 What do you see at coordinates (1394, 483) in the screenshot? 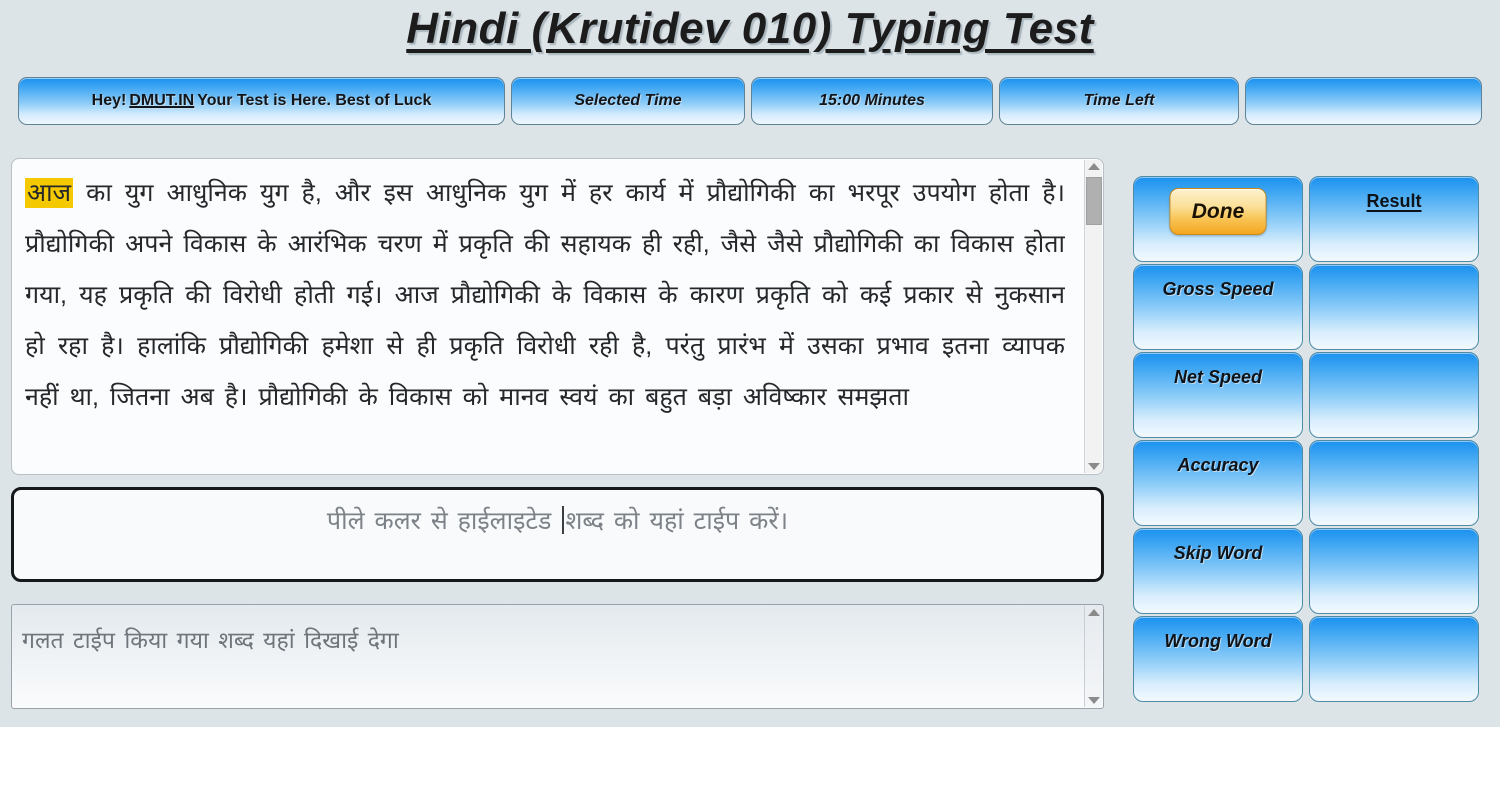
I see `accuracy-value-cell` at bounding box center [1394, 483].